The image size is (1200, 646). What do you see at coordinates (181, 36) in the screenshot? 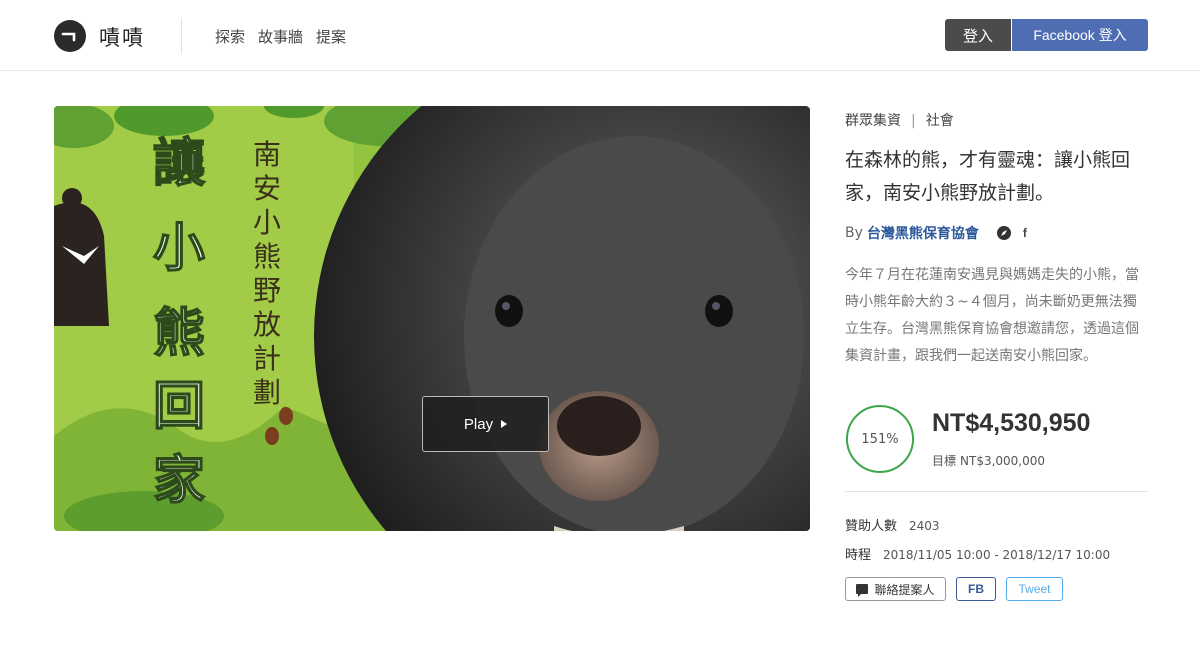
I see `header-divider` at bounding box center [181, 36].